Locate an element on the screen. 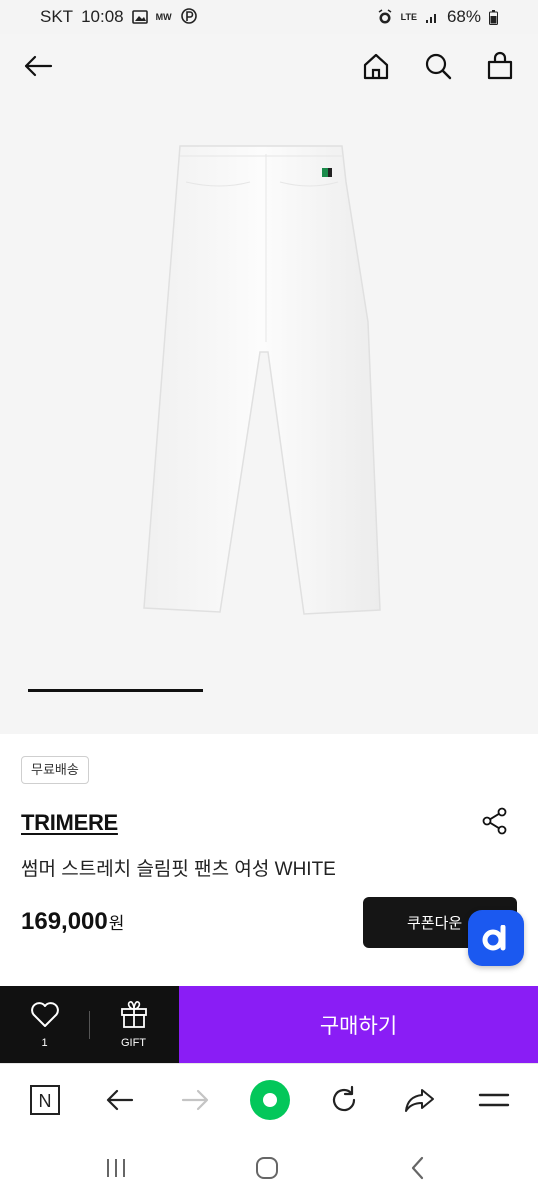  product-name: 썸머 스트레치 슬림핏 팬츠 여성 WHITE is located at coordinates (178, 869).